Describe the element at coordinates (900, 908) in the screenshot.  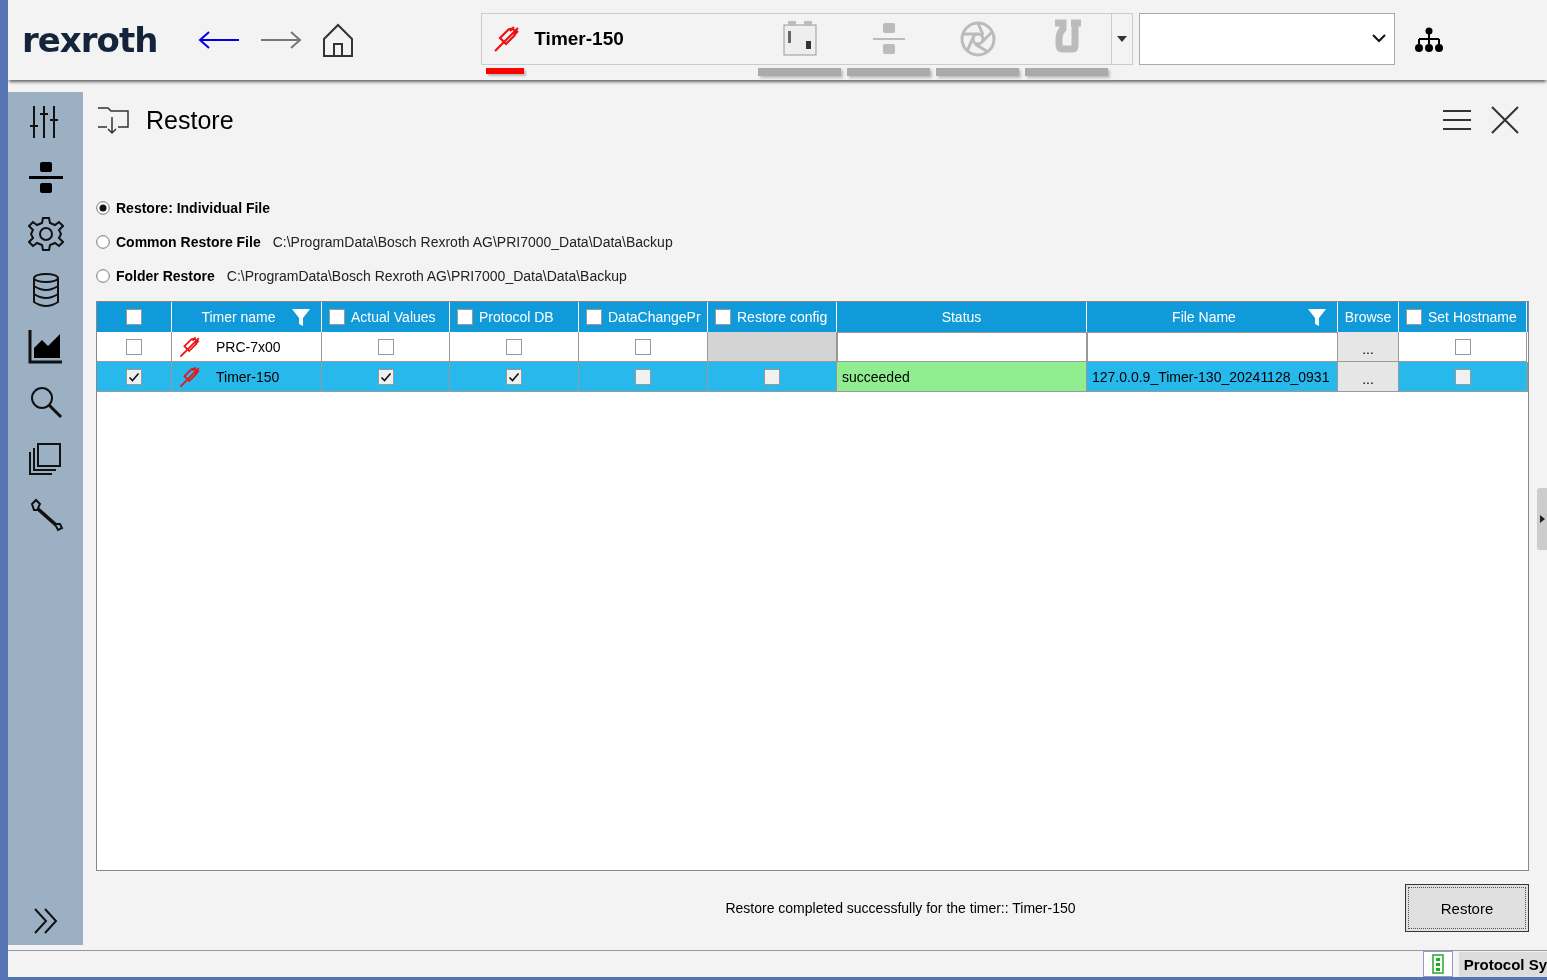
I see `status-message: Restore completed successfully for the timer:: Timer-150` at that location.